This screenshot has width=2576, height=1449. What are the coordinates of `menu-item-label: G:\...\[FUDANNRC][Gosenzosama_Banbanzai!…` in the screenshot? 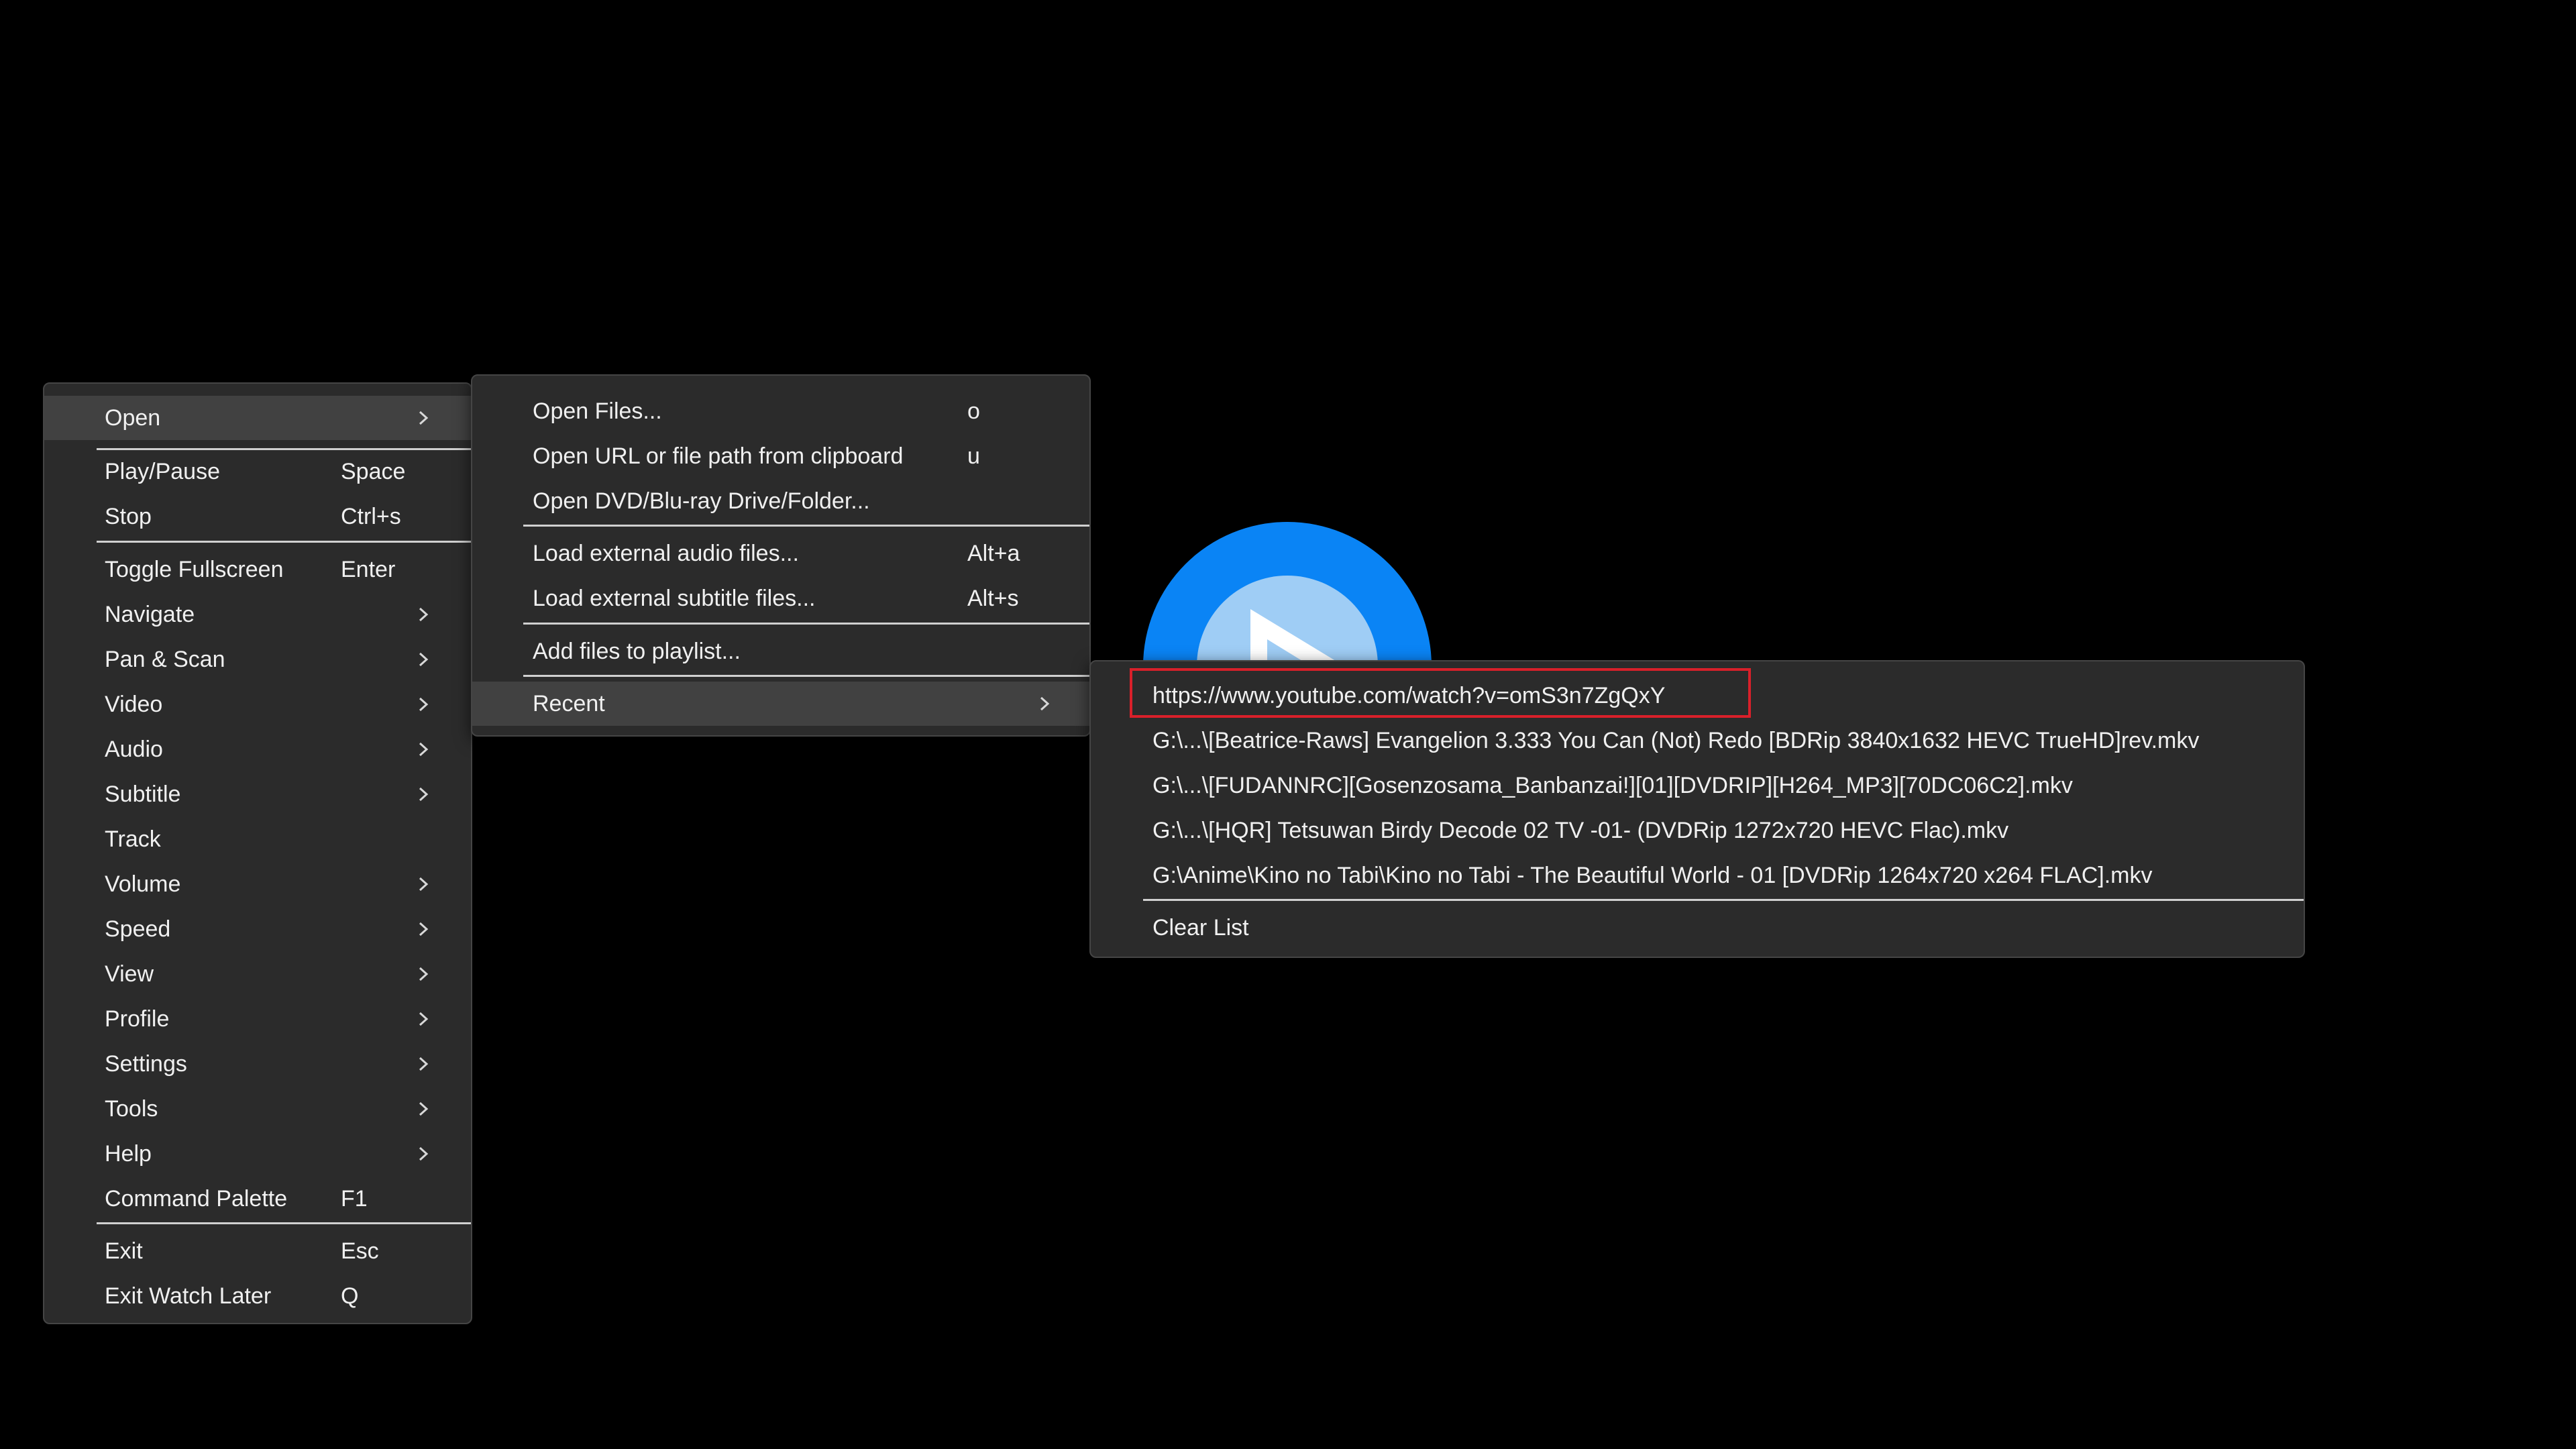 It's located at (1612, 785).